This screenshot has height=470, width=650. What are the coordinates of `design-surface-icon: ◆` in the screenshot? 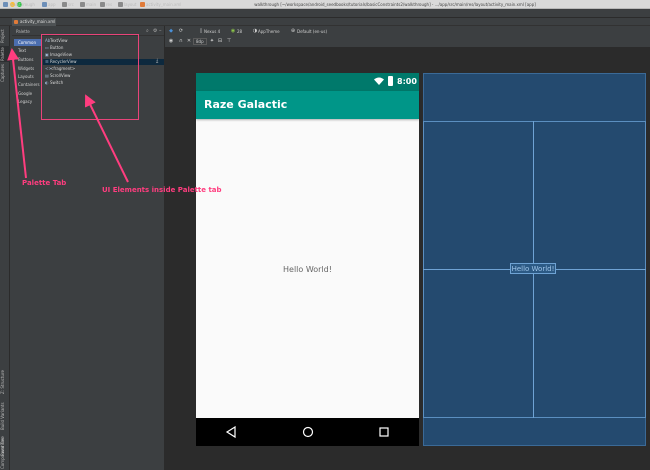 It's located at (171, 31).